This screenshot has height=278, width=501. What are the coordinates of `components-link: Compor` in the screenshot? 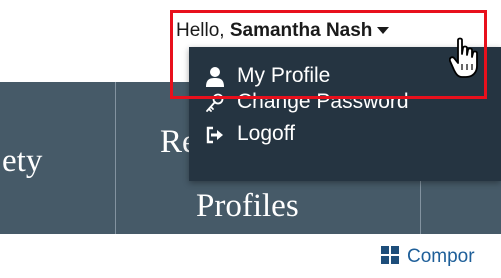 It's located at (428, 257).